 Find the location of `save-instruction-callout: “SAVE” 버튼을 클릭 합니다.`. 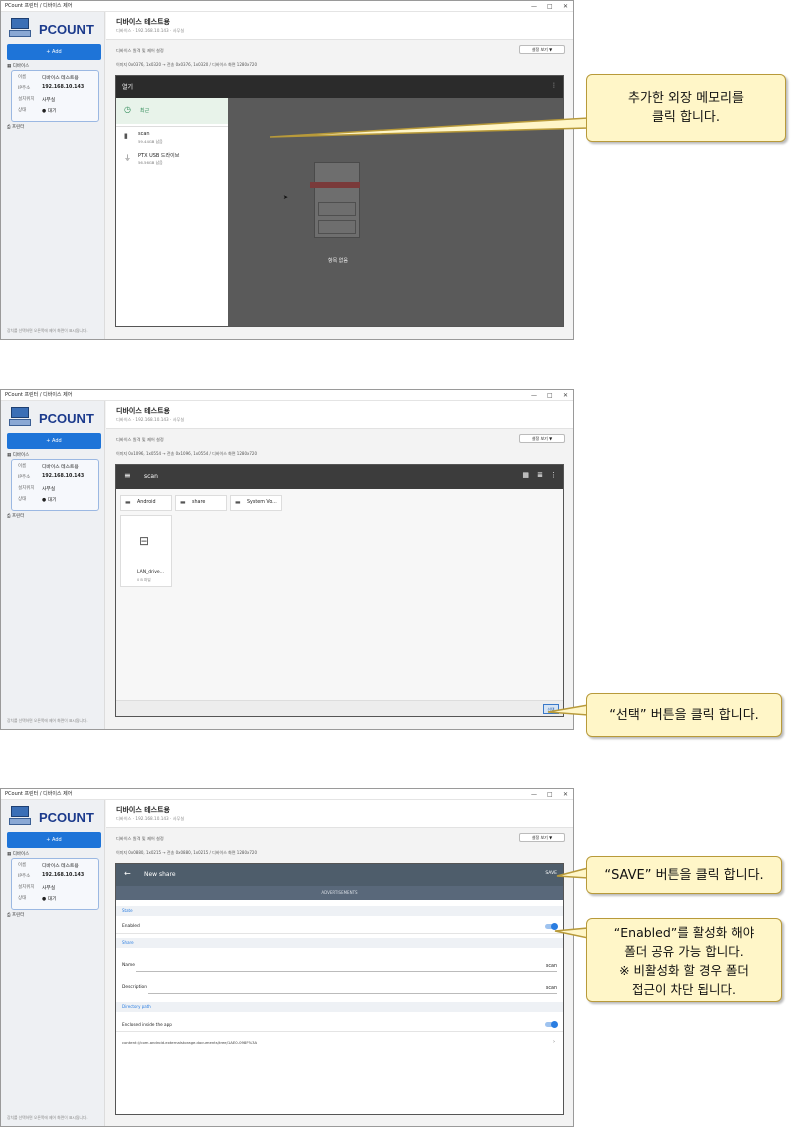

save-instruction-callout: “SAVE” 버튼을 클릭 합니다. is located at coordinates (684, 875).